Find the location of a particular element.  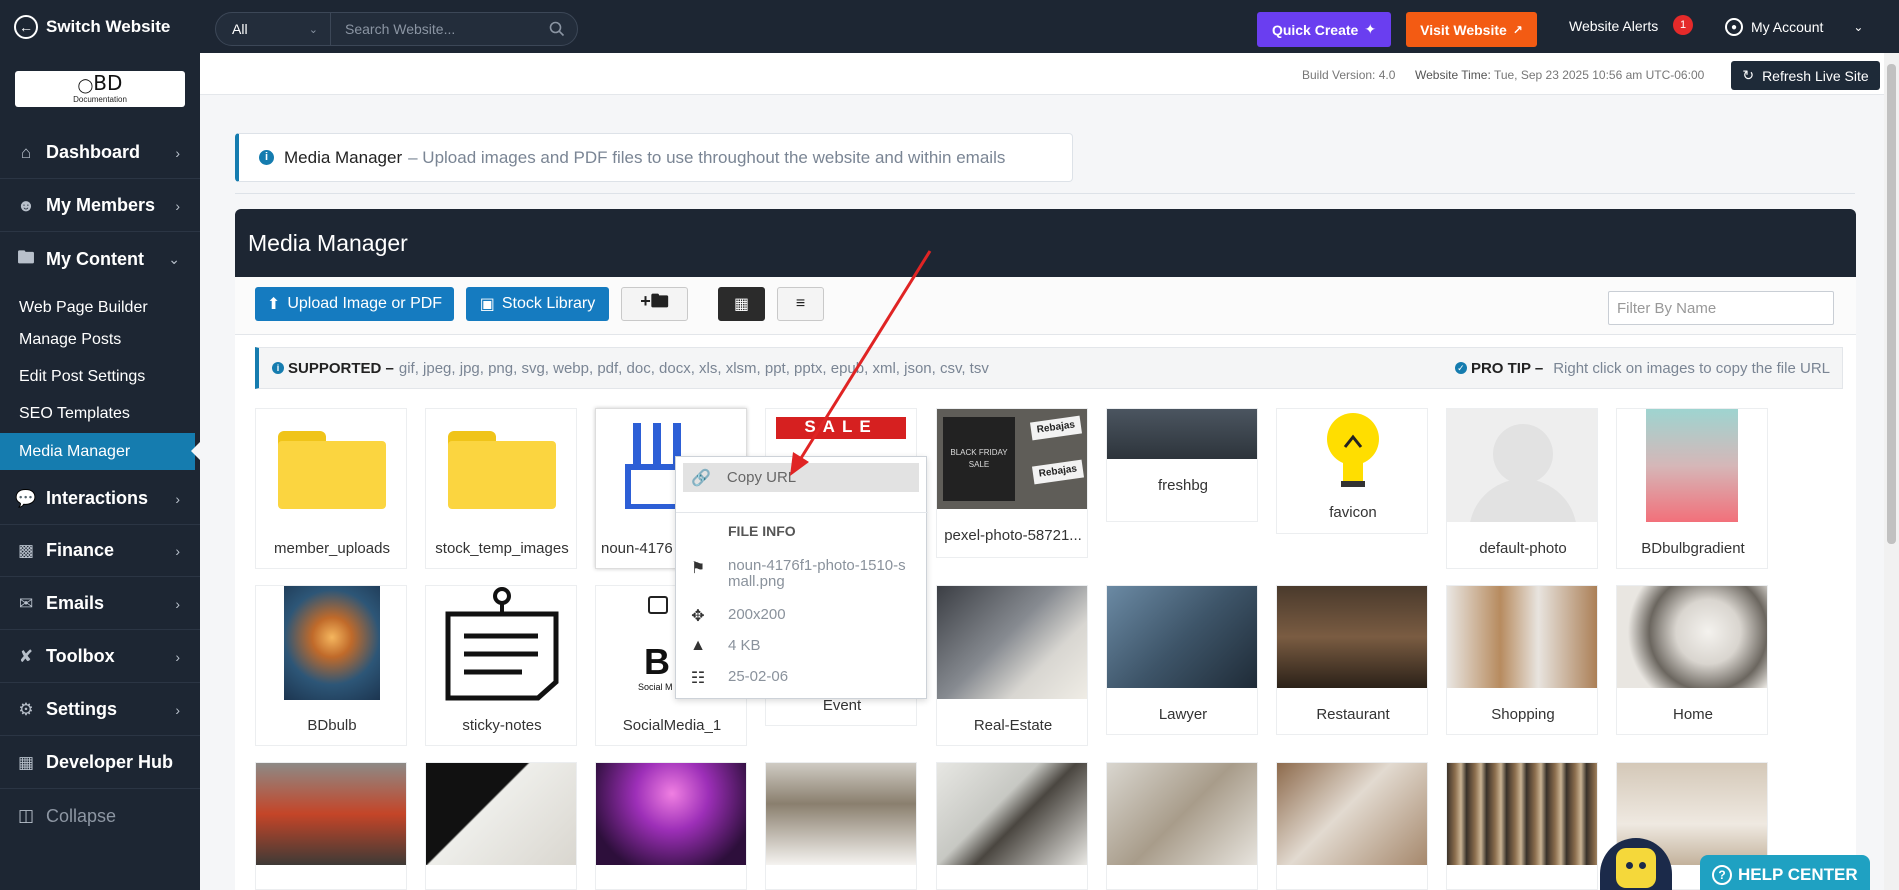

sidebar-item-settings: ⚙ Settings › is located at coordinates (100, 710).